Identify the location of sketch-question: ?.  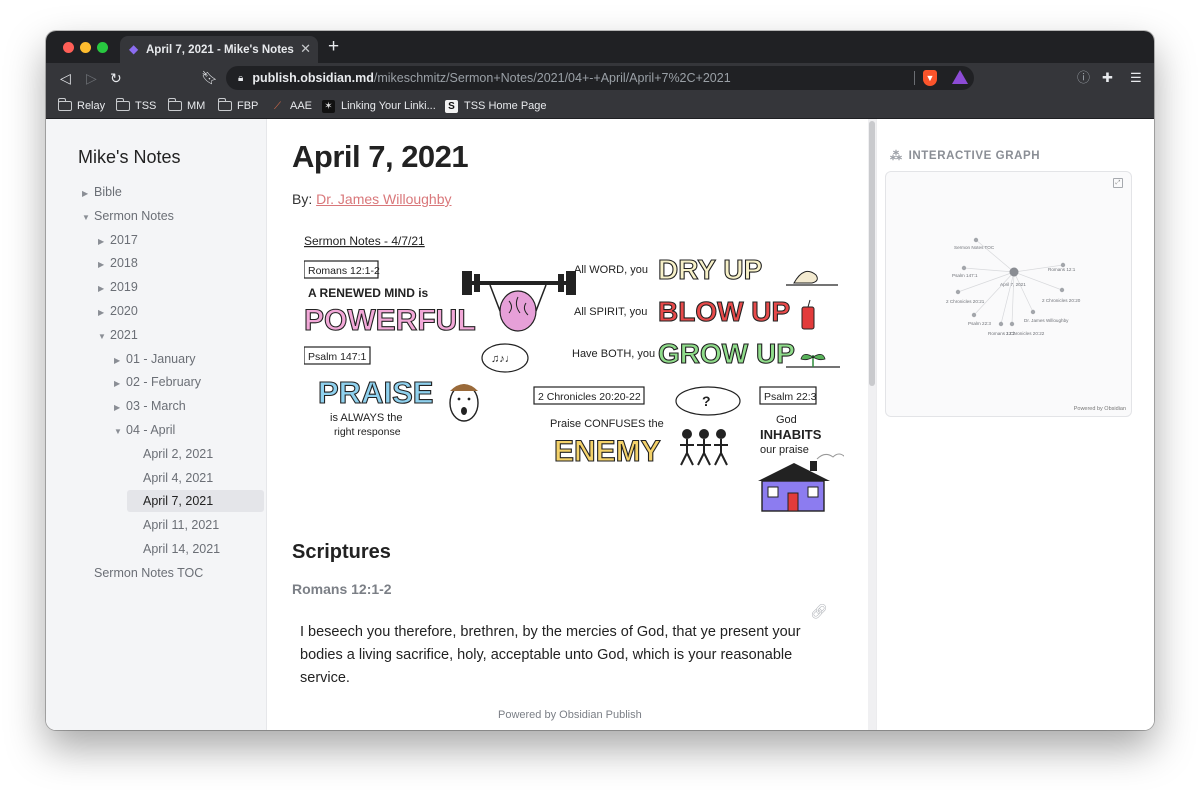
(706, 401).